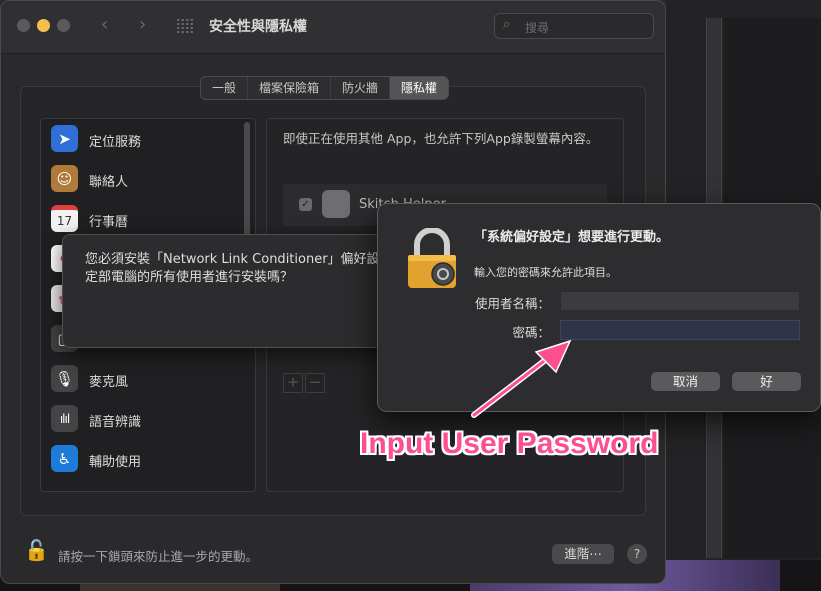 This screenshot has height=591, width=821. What do you see at coordinates (64, 418) in the screenshot?
I see `waveform-icon: ılıl` at bounding box center [64, 418].